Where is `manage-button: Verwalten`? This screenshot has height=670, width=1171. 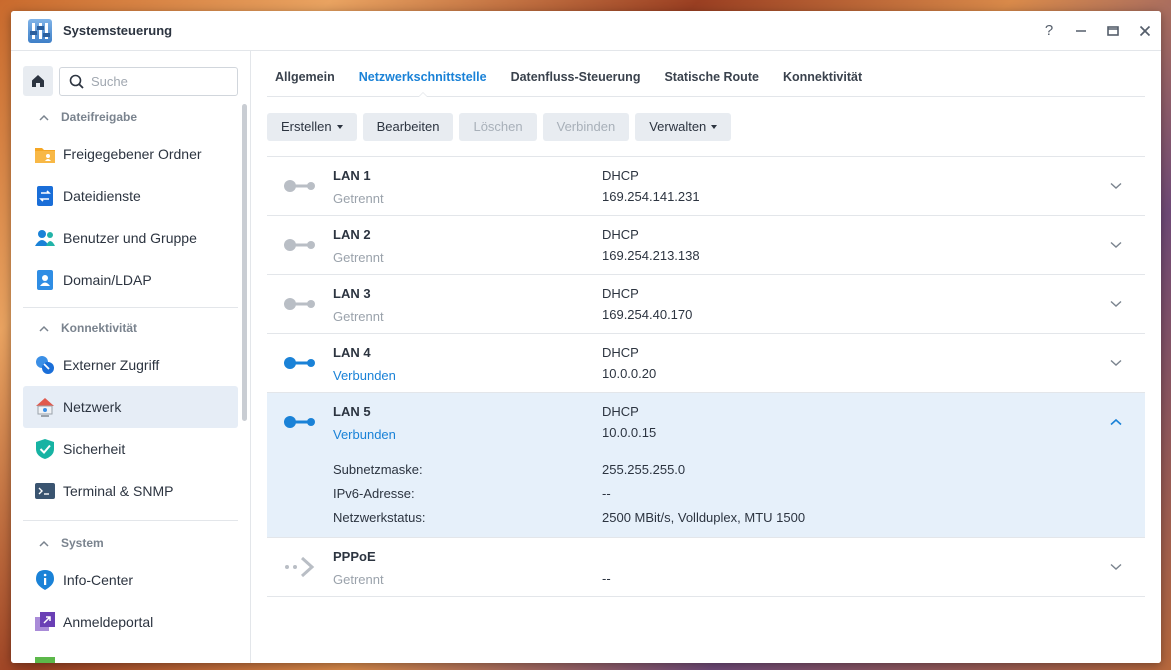 manage-button: Verwalten is located at coordinates (683, 126).